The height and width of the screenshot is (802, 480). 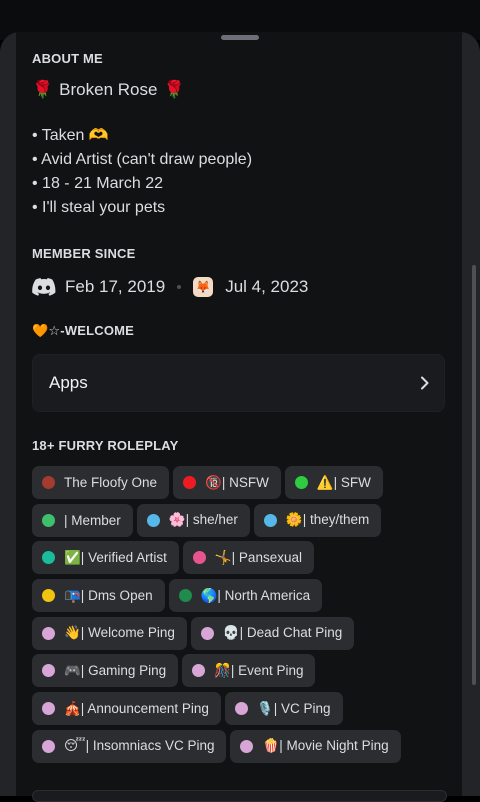 I want to click on about-name-line: 🌹 Broken Rose 🌹, so click(x=108, y=90).